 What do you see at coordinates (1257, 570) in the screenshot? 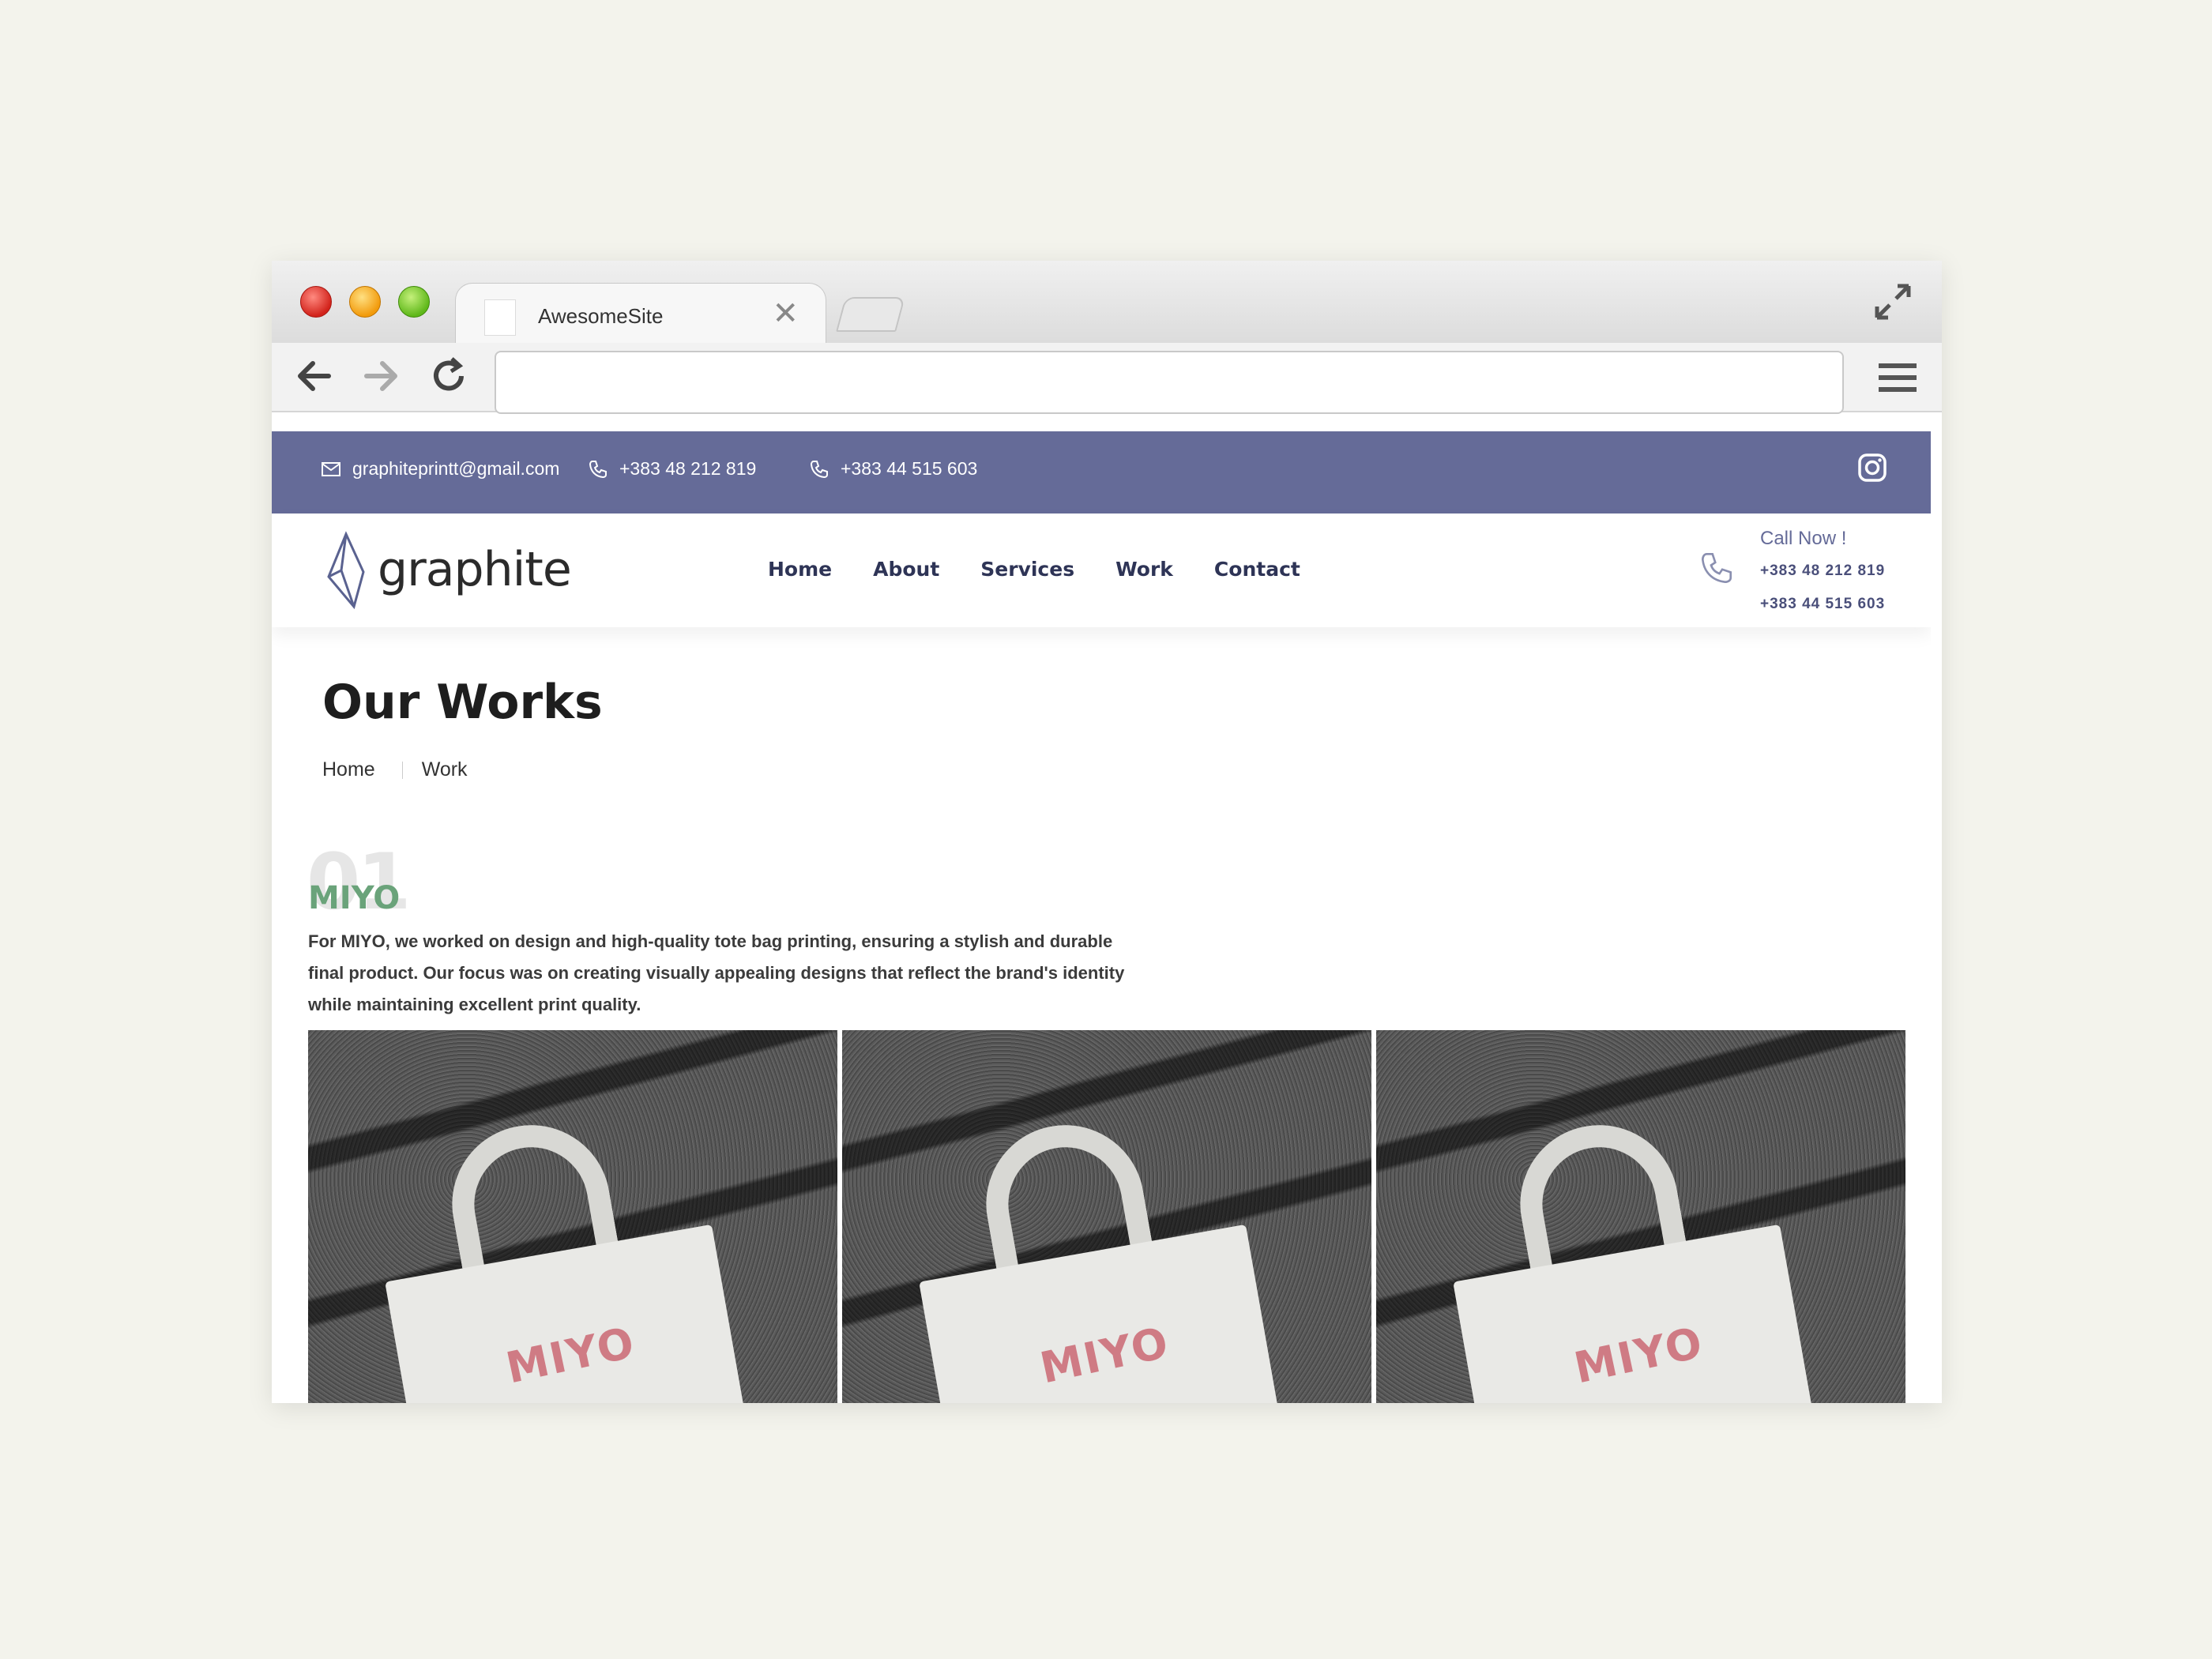
I see `nav-contact: Contact` at bounding box center [1257, 570].